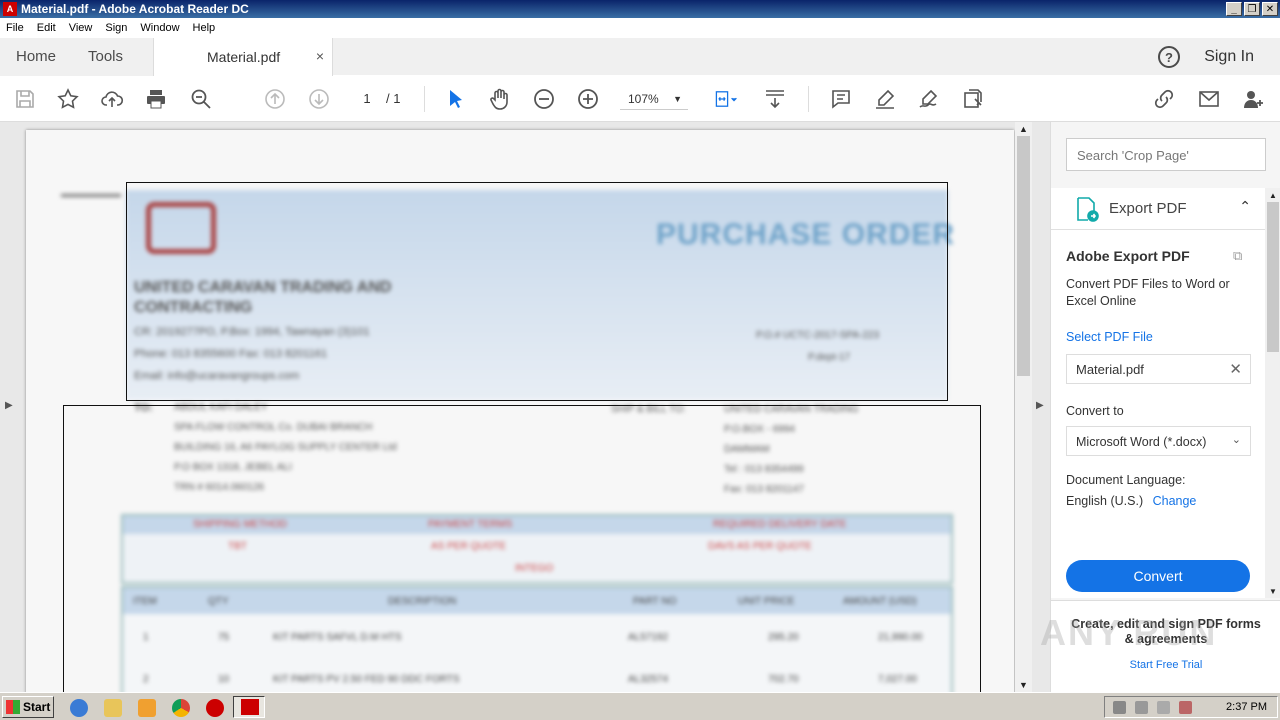 Image resolution: width=1280 pixels, height=720 pixels. I want to click on network-icon, so click(1163, 707).